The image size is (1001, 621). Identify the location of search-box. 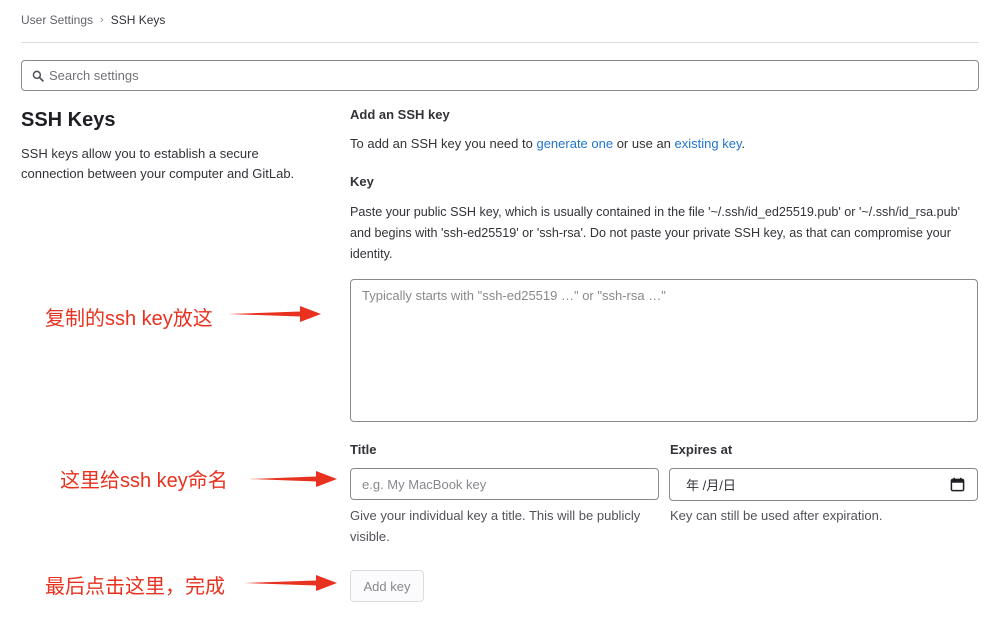
(500, 75).